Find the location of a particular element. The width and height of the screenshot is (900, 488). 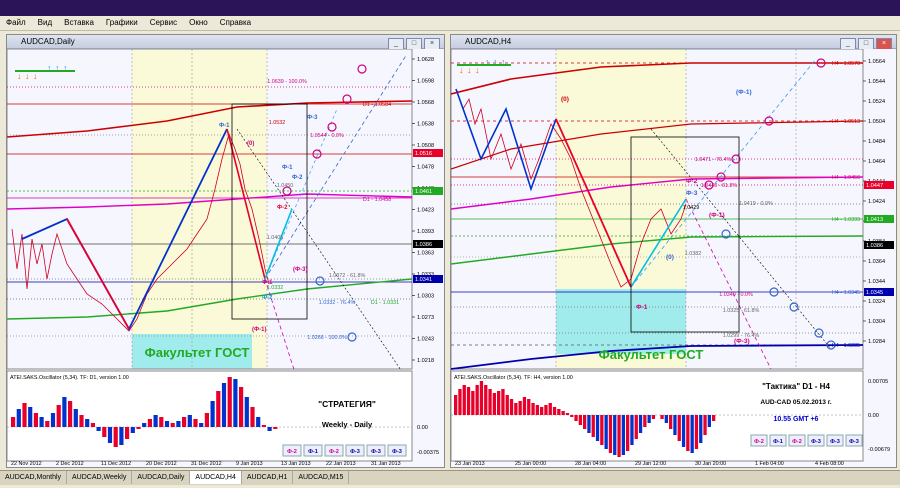

chart-tab: AUDCAD,Monthly is located at coordinates (34, 477).